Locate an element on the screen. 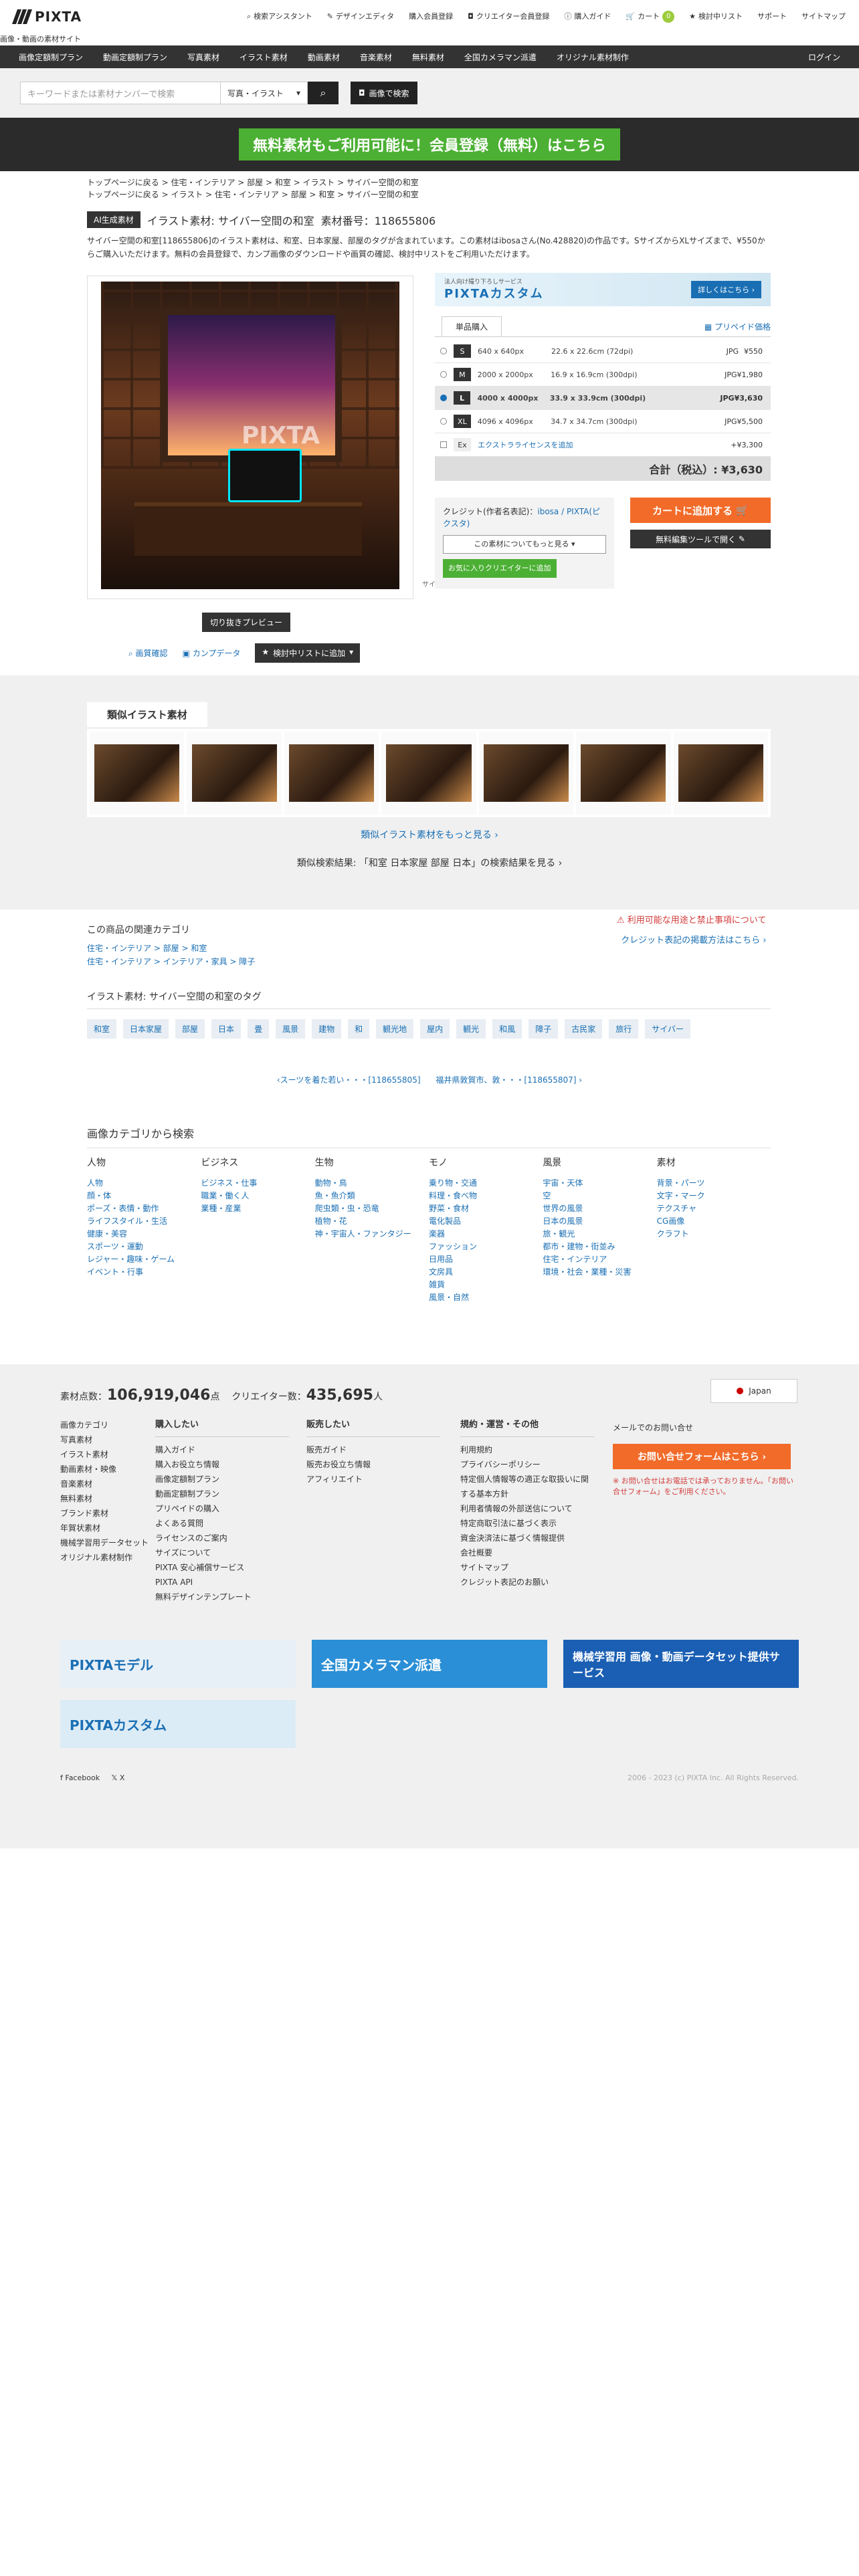  footer-link: 動画素材・映像 is located at coordinates (105, 1470).